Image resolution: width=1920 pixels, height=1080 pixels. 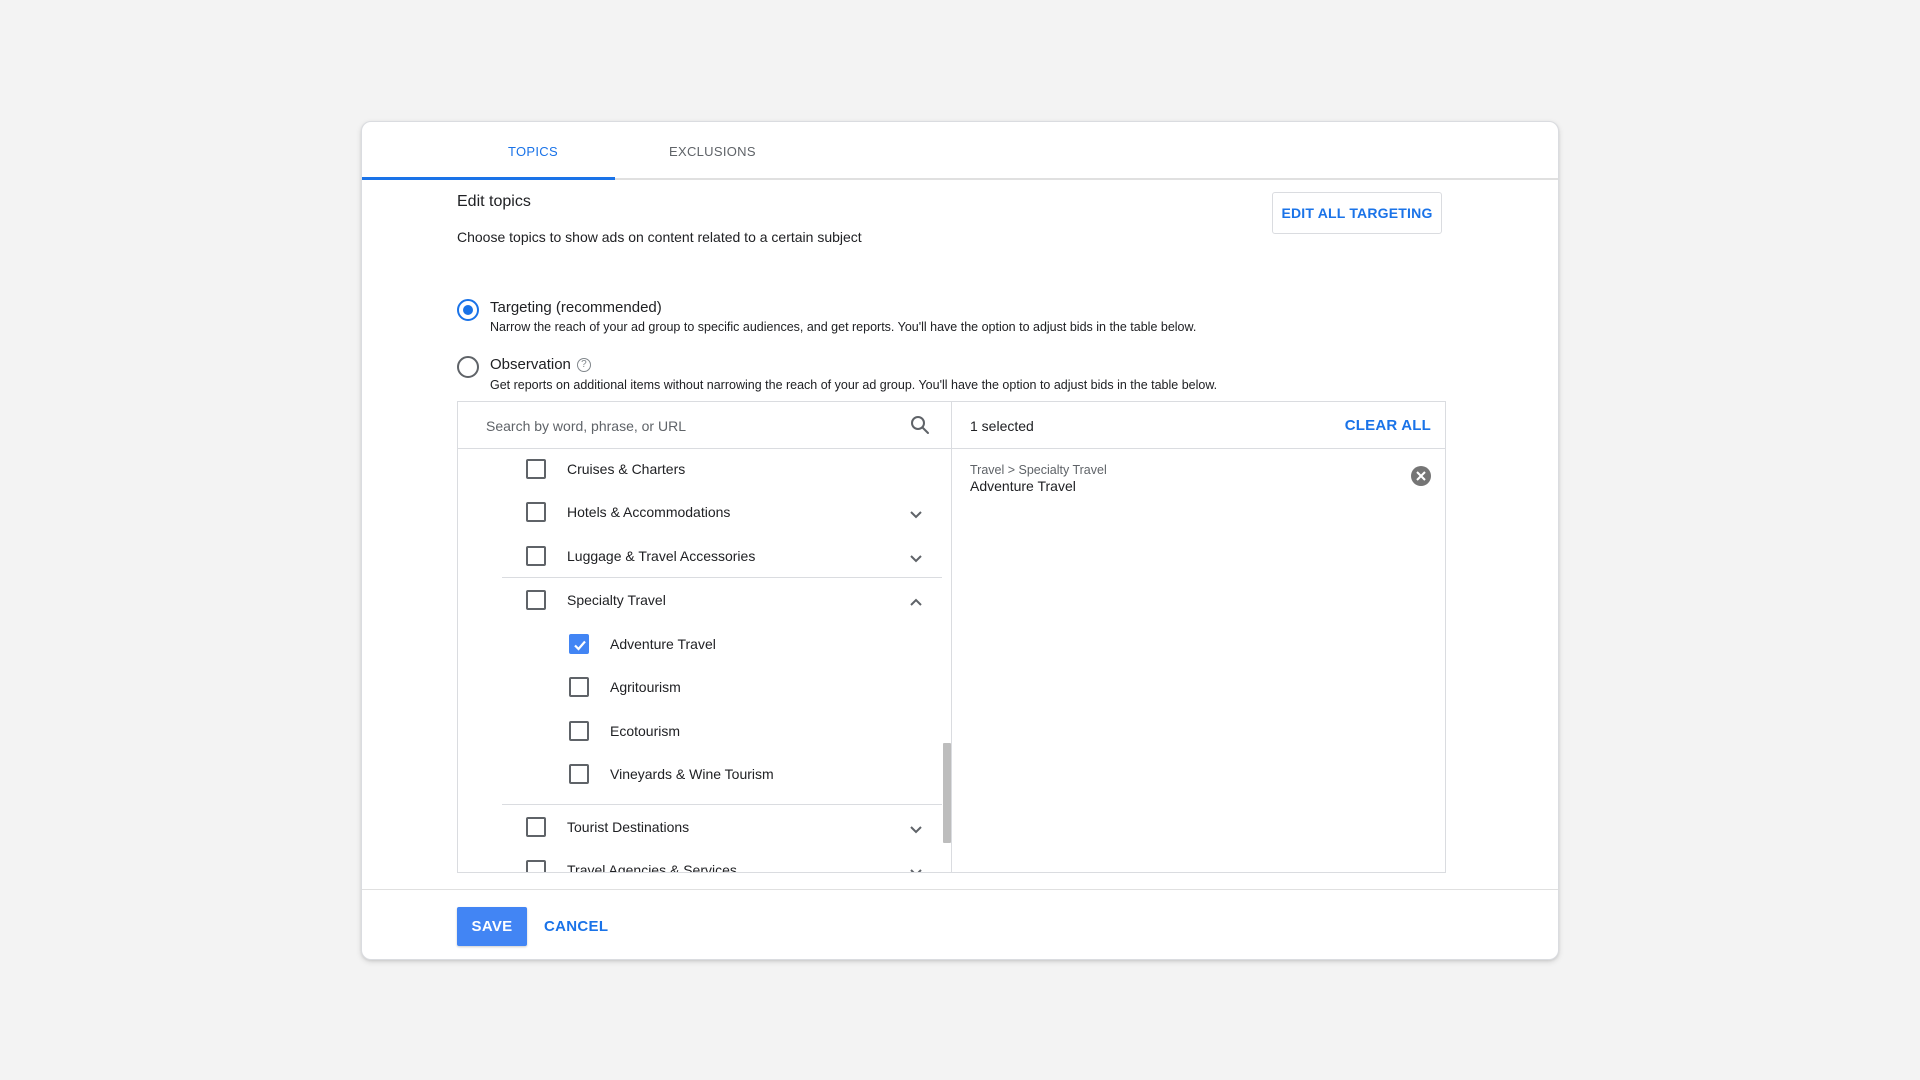 What do you see at coordinates (920, 425) in the screenshot?
I see `search-icon` at bounding box center [920, 425].